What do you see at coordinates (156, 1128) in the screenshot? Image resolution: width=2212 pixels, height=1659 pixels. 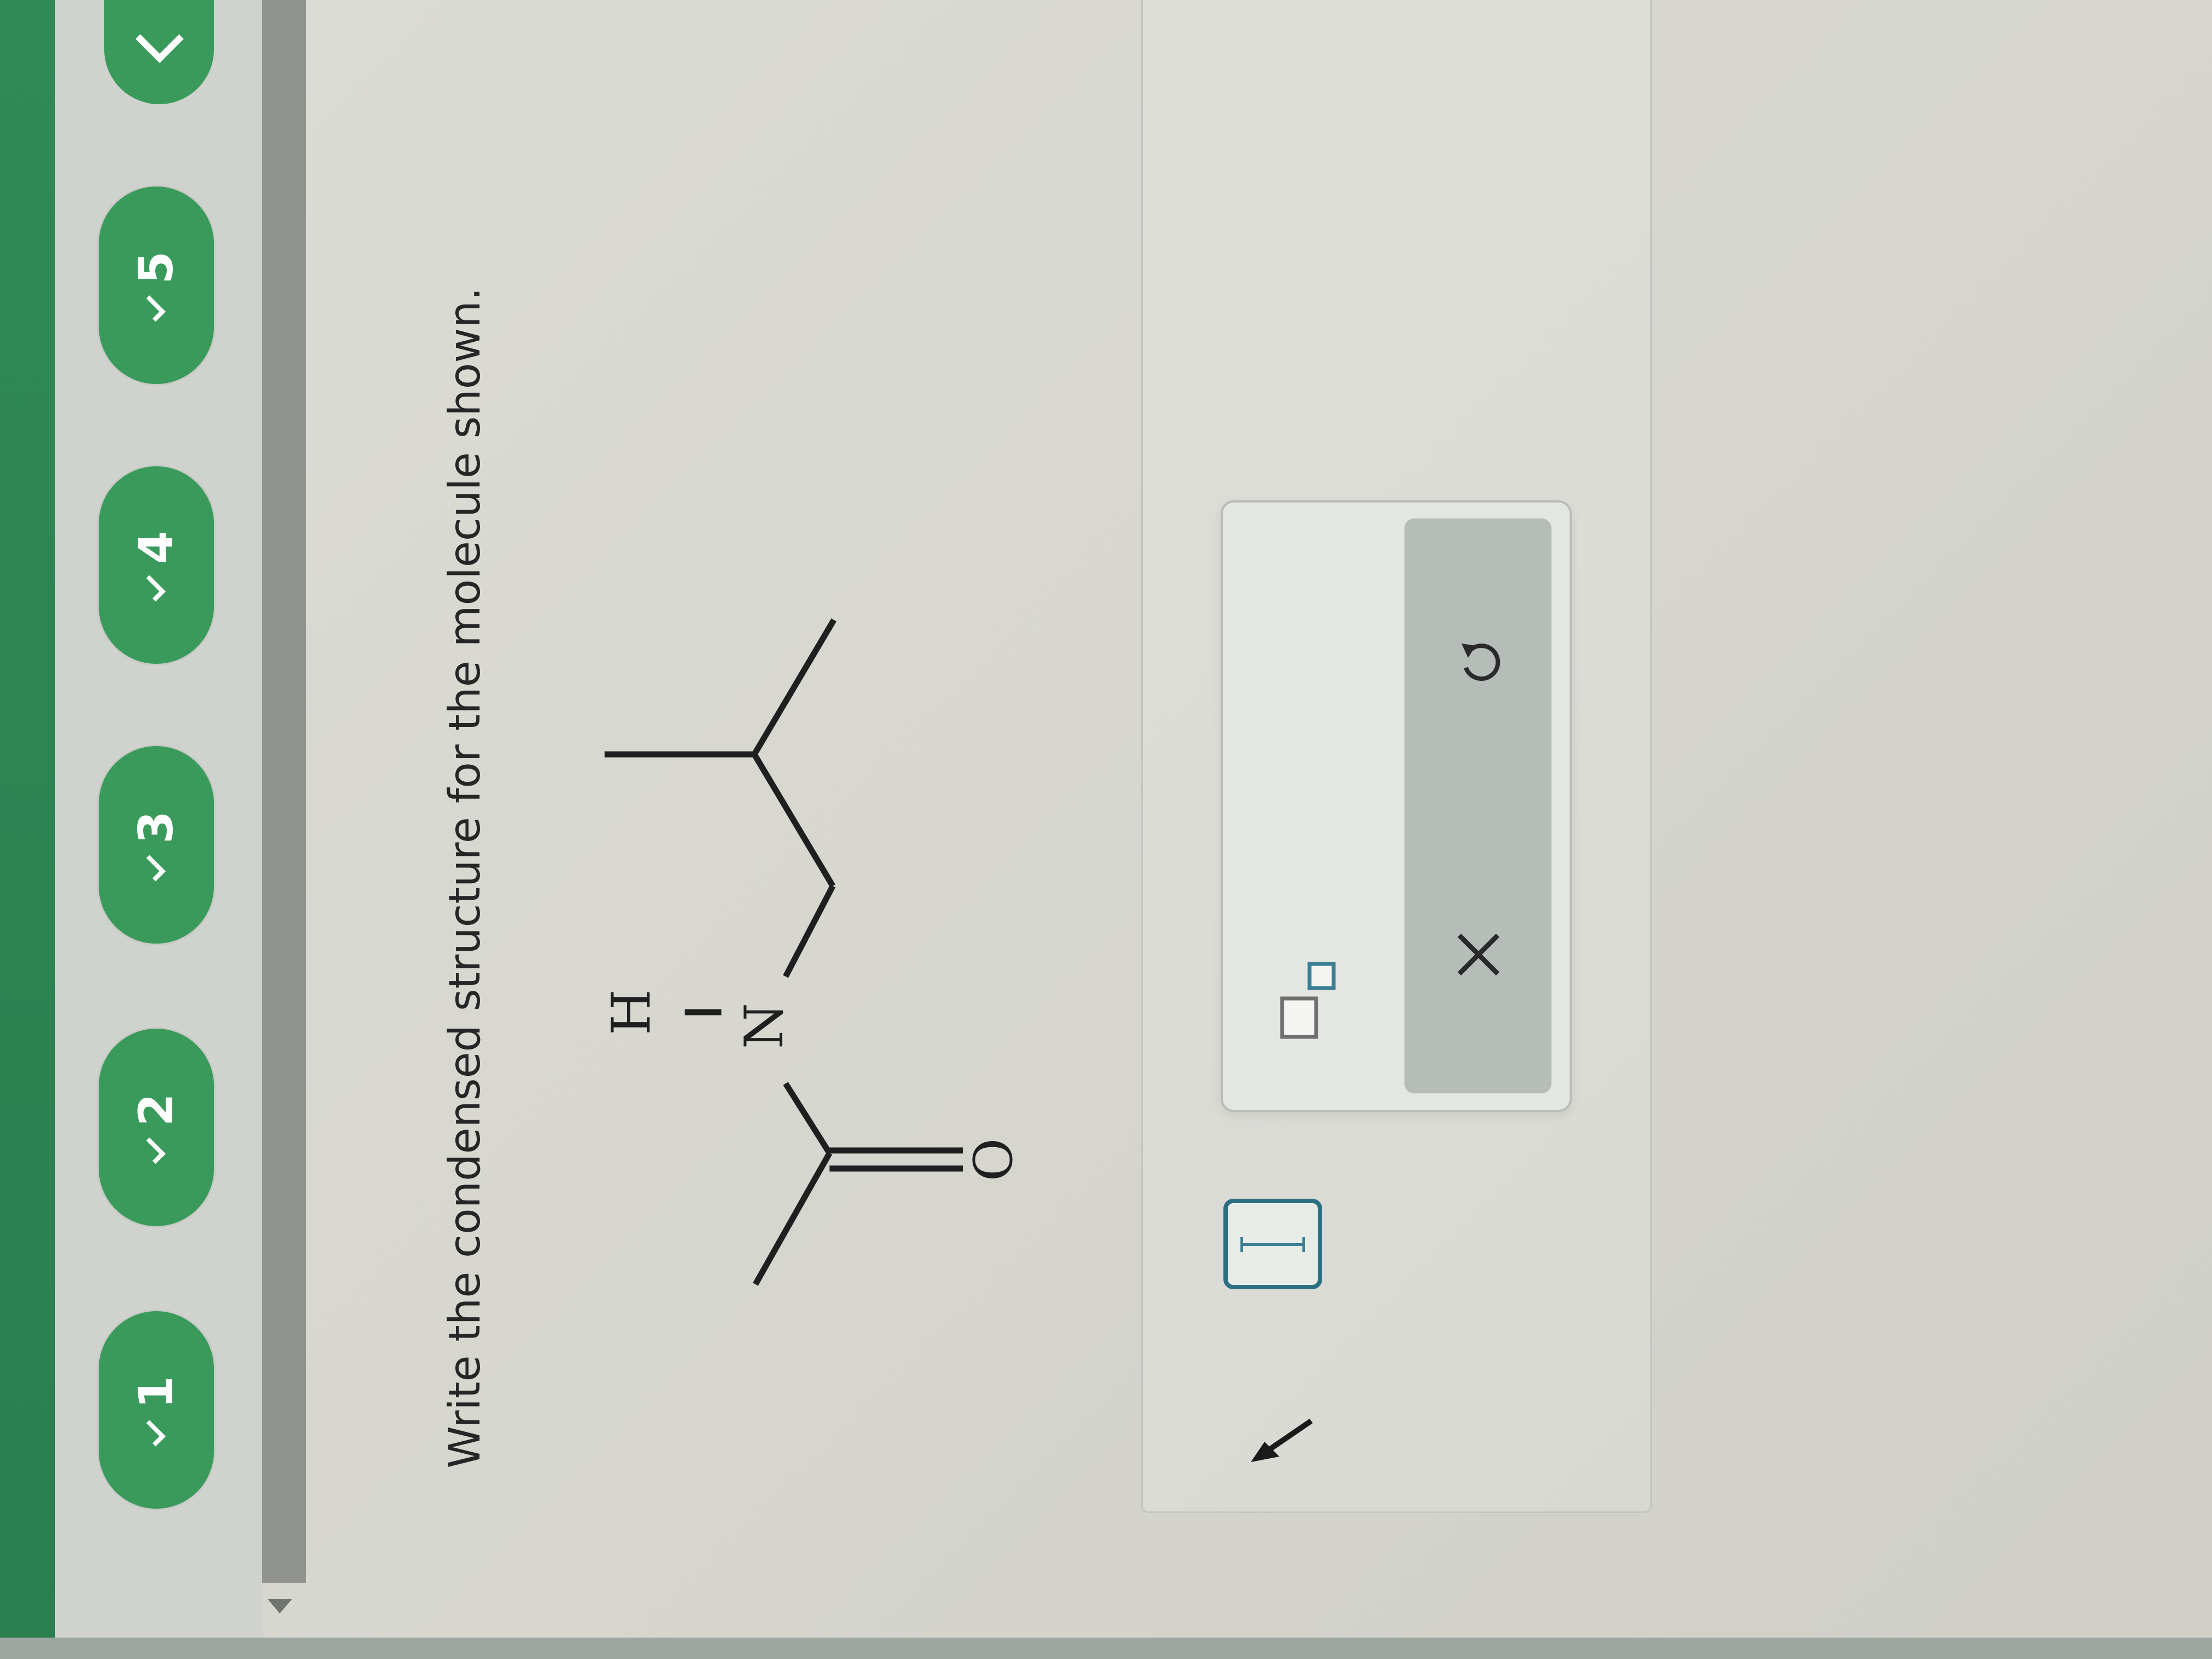 I see `step-pill-2: 2` at bounding box center [156, 1128].